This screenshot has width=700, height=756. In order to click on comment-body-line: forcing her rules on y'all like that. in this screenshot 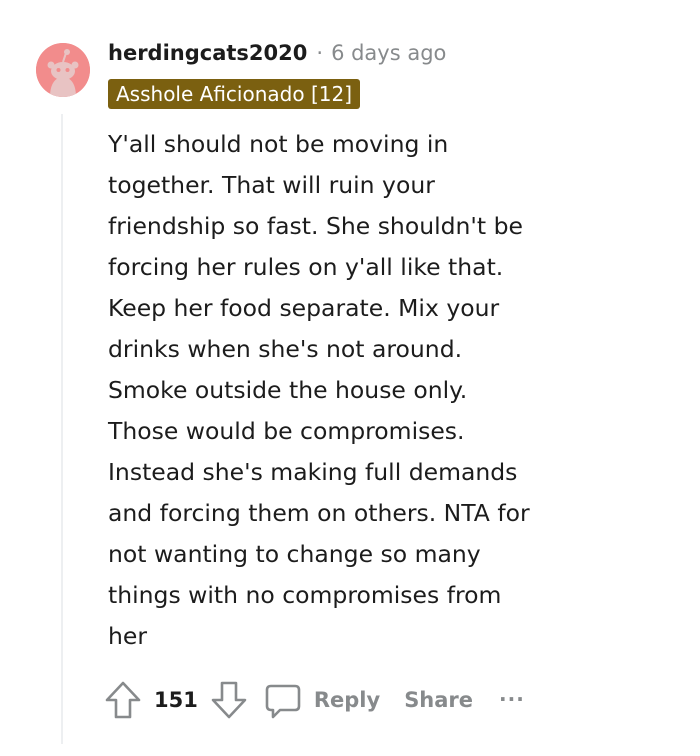, I will do `click(306, 267)`.